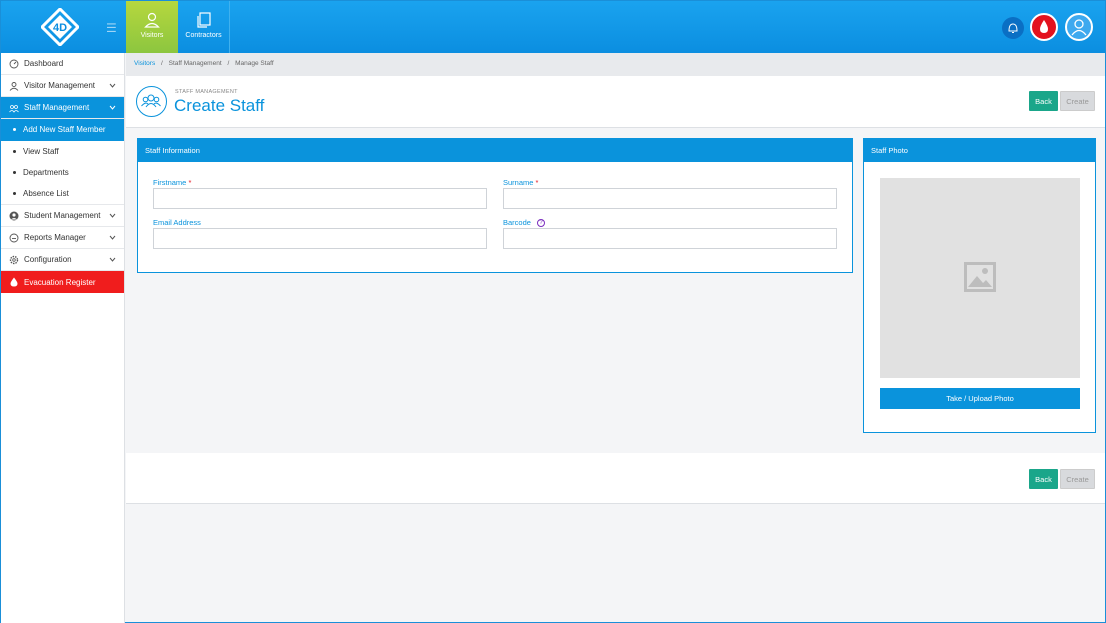  I want to click on surname-label: Surname *, so click(520, 182).